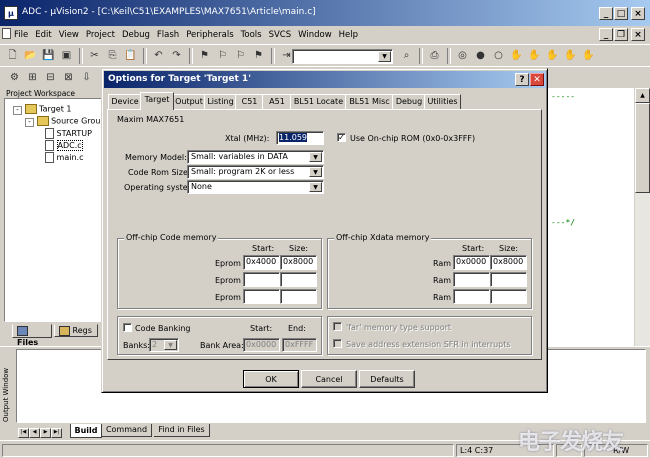 The width and height of the screenshot is (650, 458). Describe the element at coordinates (127, 327) in the screenshot. I see `code-banking-checkbox` at that location.